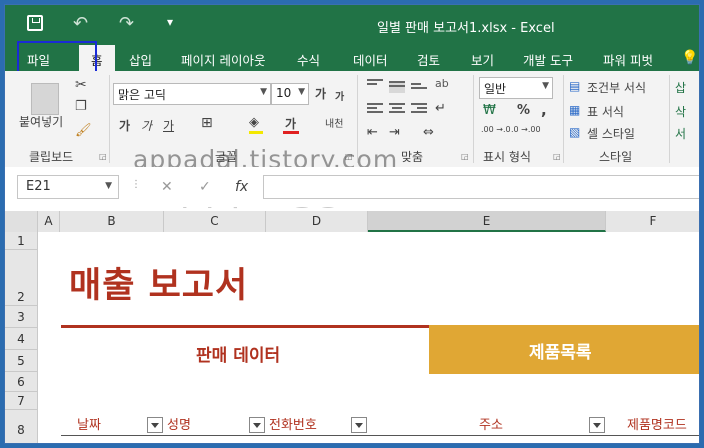 The height and width of the screenshot is (448, 704). Describe the element at coordinates (491, 425) in the screenshot. I see `header-address: 주소` at that location.